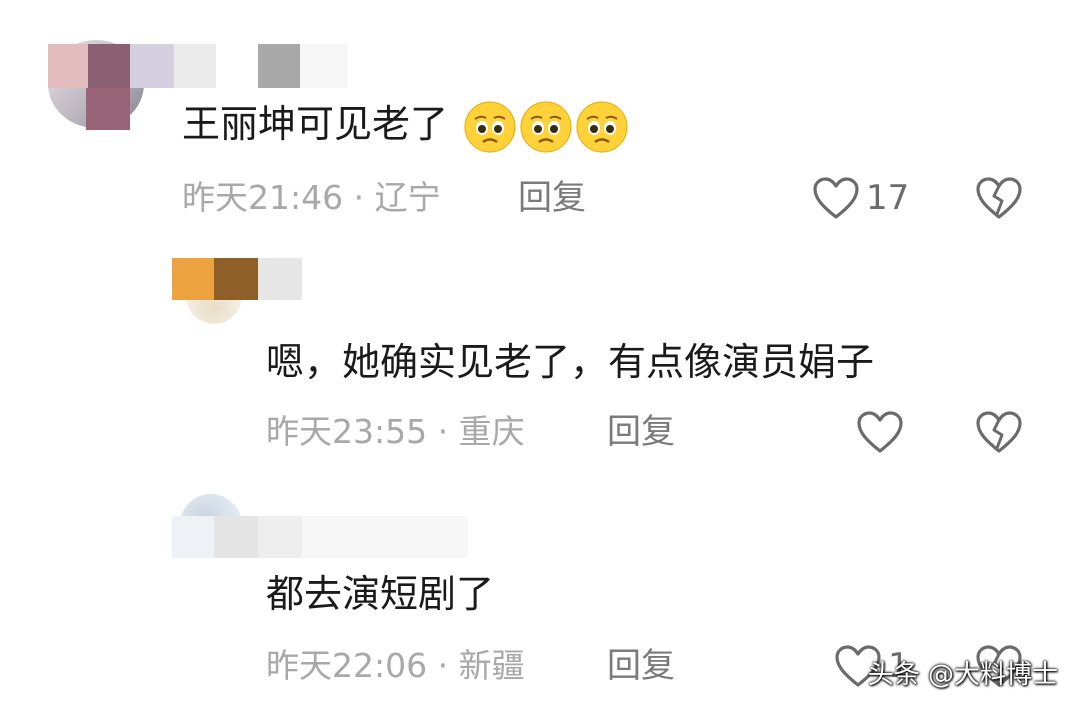  What do you see at coordinates (395, 665) in the screenshot?
I see `comment-meta: 昨天22:06 · 新疆` at bounding box center [395, 665].